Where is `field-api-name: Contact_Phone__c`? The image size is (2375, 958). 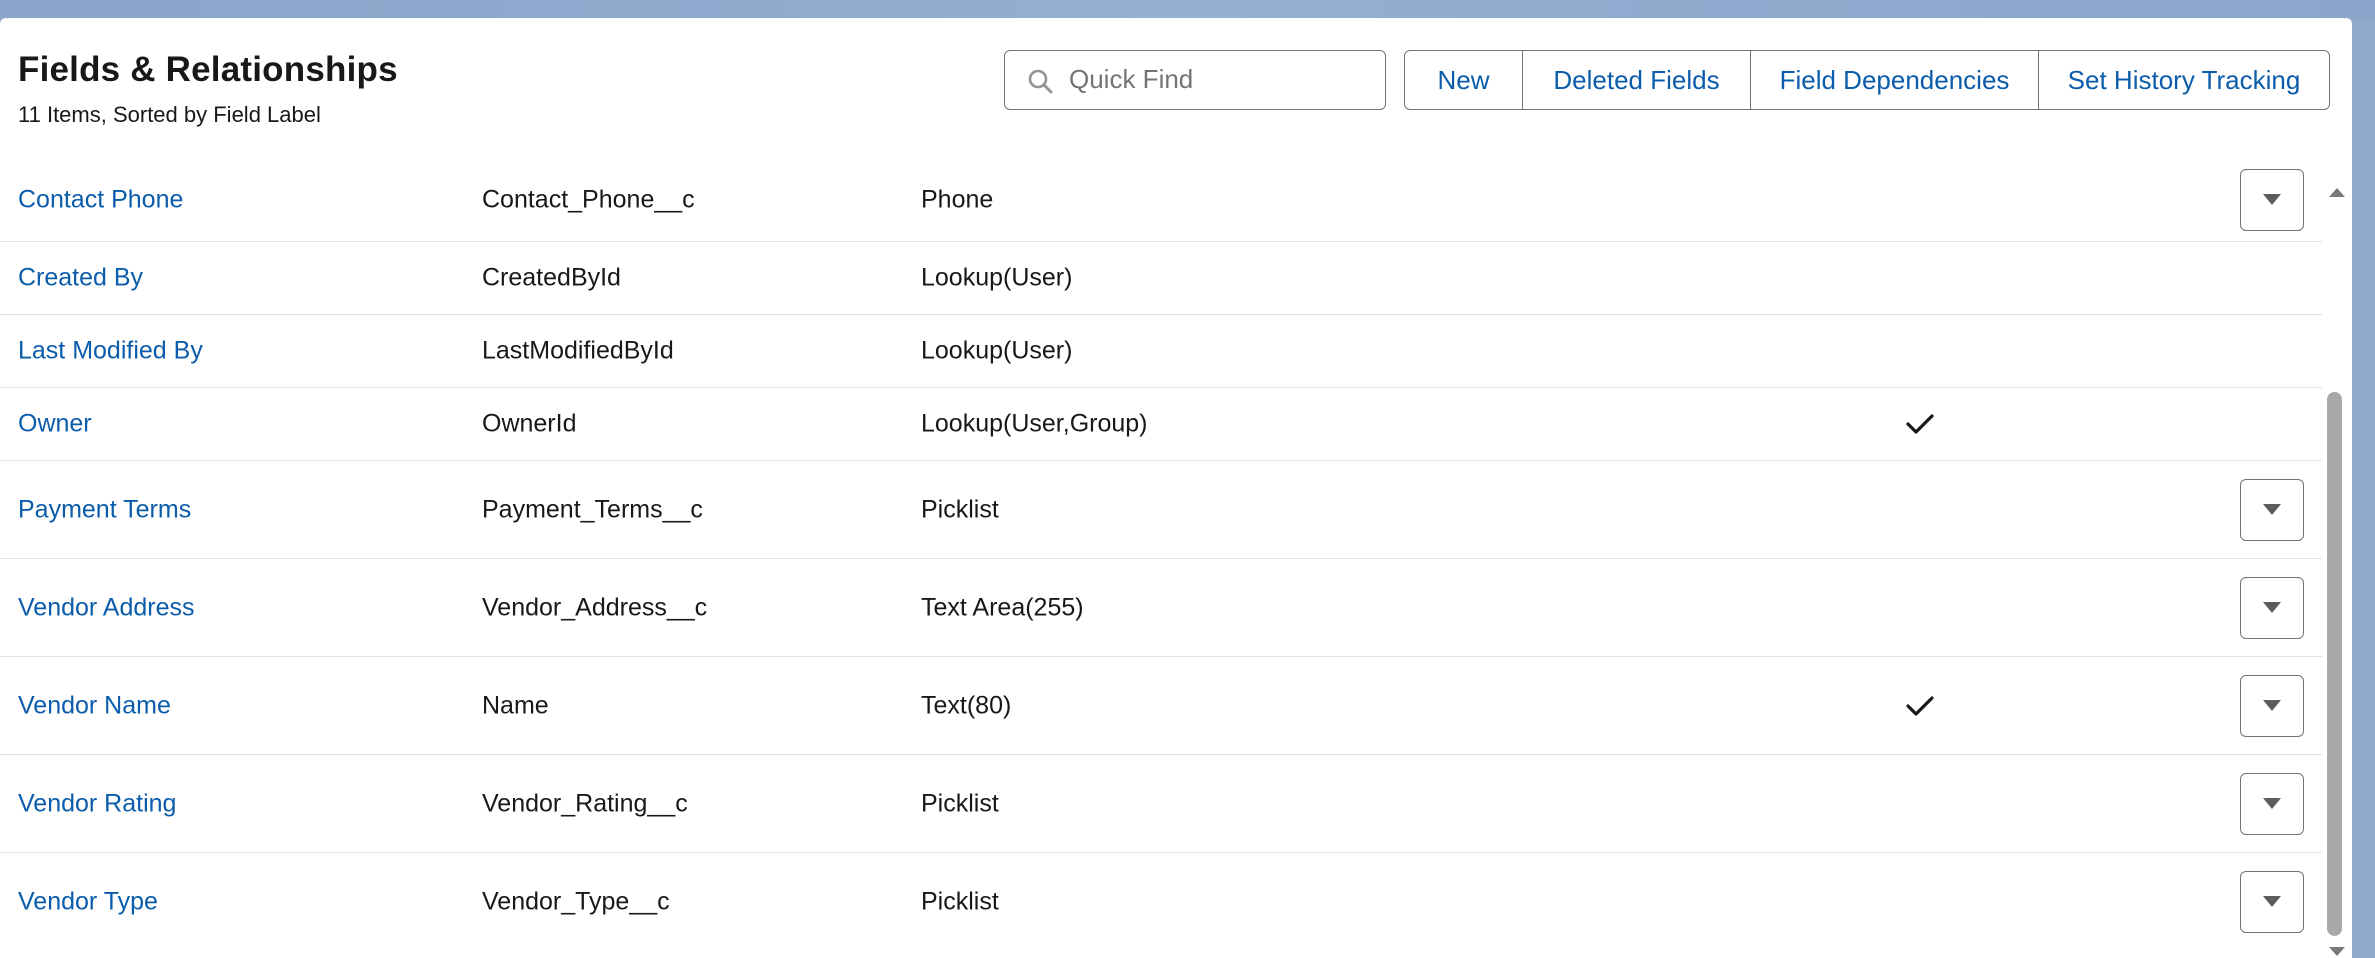 field-api-name: Contact_Phone__c is located at coordinates (588, 199).